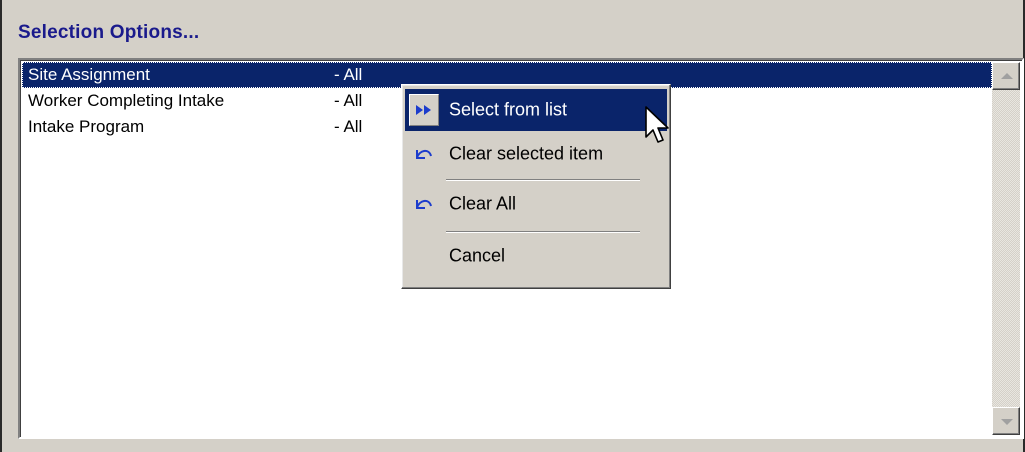  I want to click on menu-item-clear-all: Clear All, so click(536, 204).